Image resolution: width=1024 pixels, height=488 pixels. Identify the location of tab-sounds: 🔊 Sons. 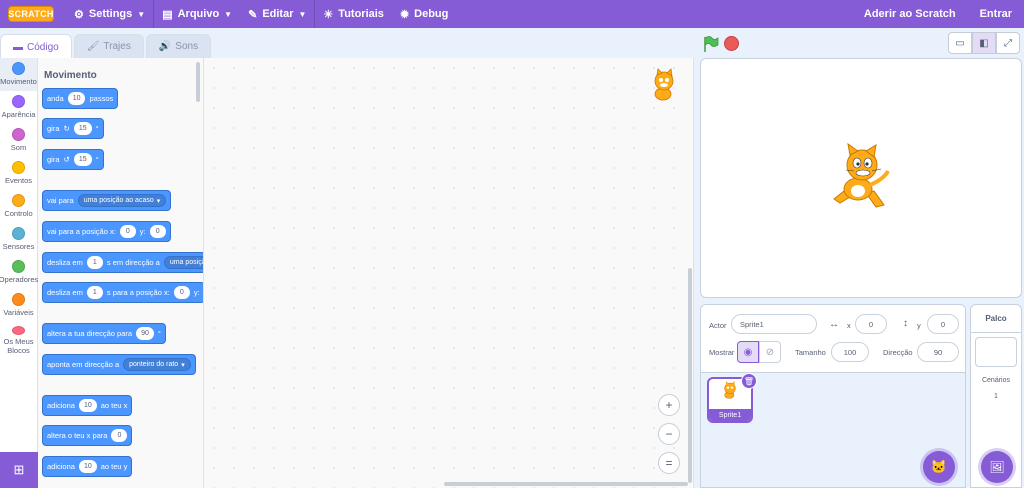
(178, 46).